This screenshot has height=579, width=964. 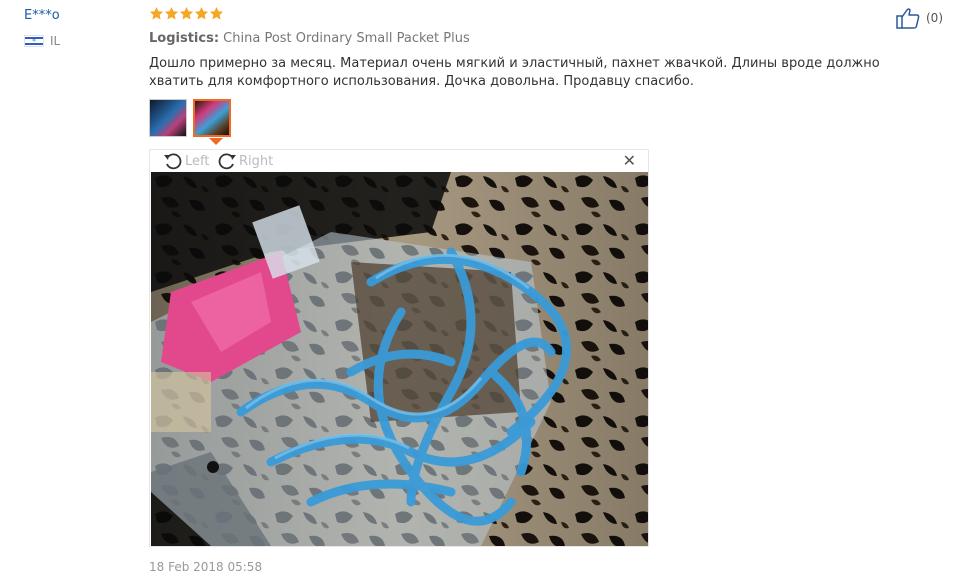 I want to click on selected-thumbnail-pointer, so click(x=216, y=141).